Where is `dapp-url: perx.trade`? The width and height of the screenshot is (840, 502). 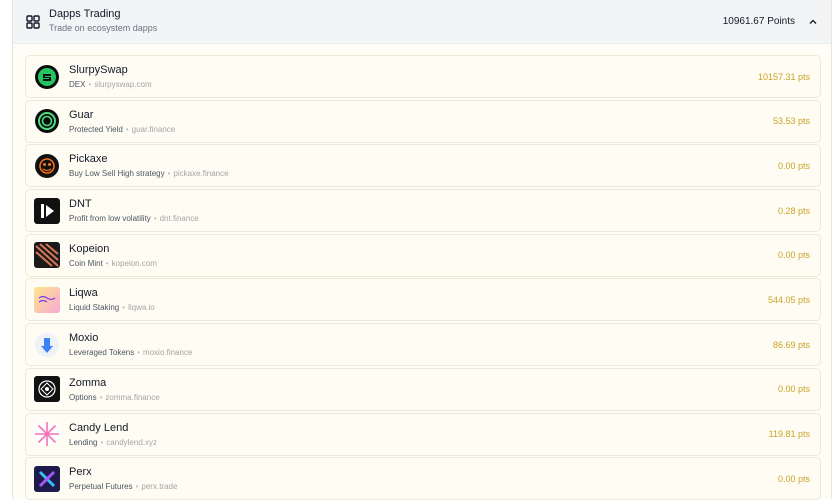 dapp-url: perx.trade is located at coordinates (159, 487).